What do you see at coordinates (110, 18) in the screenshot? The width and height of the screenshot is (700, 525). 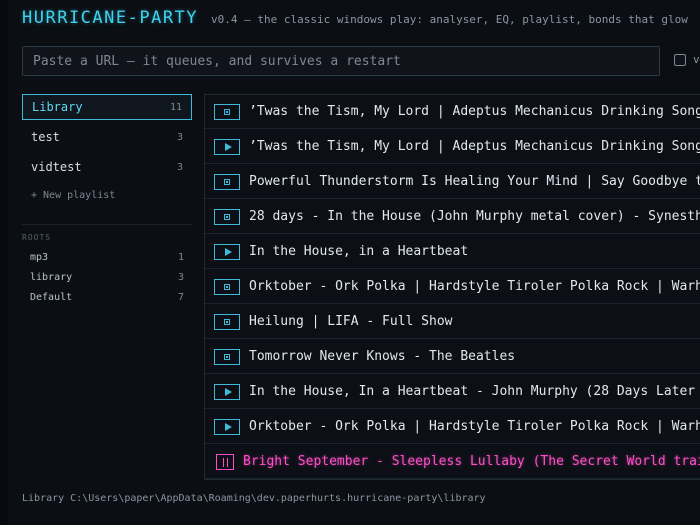 I see `app-title: HURRICANE-PARTY` at bounding box center [110, 18].